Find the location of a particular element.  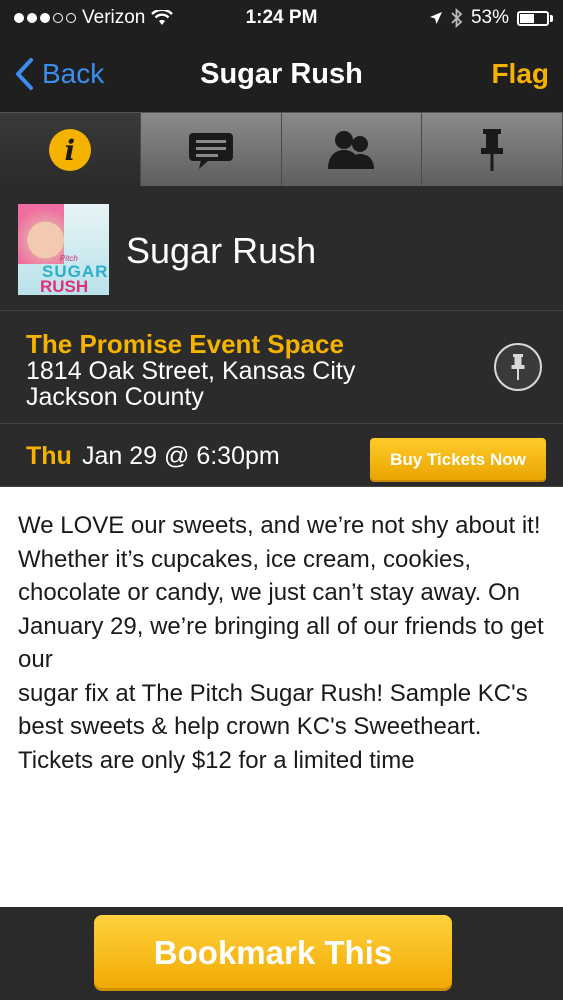

event-header: Pitch SUGAR RUSH Sugar Rush is located at coordinates (281, 248).